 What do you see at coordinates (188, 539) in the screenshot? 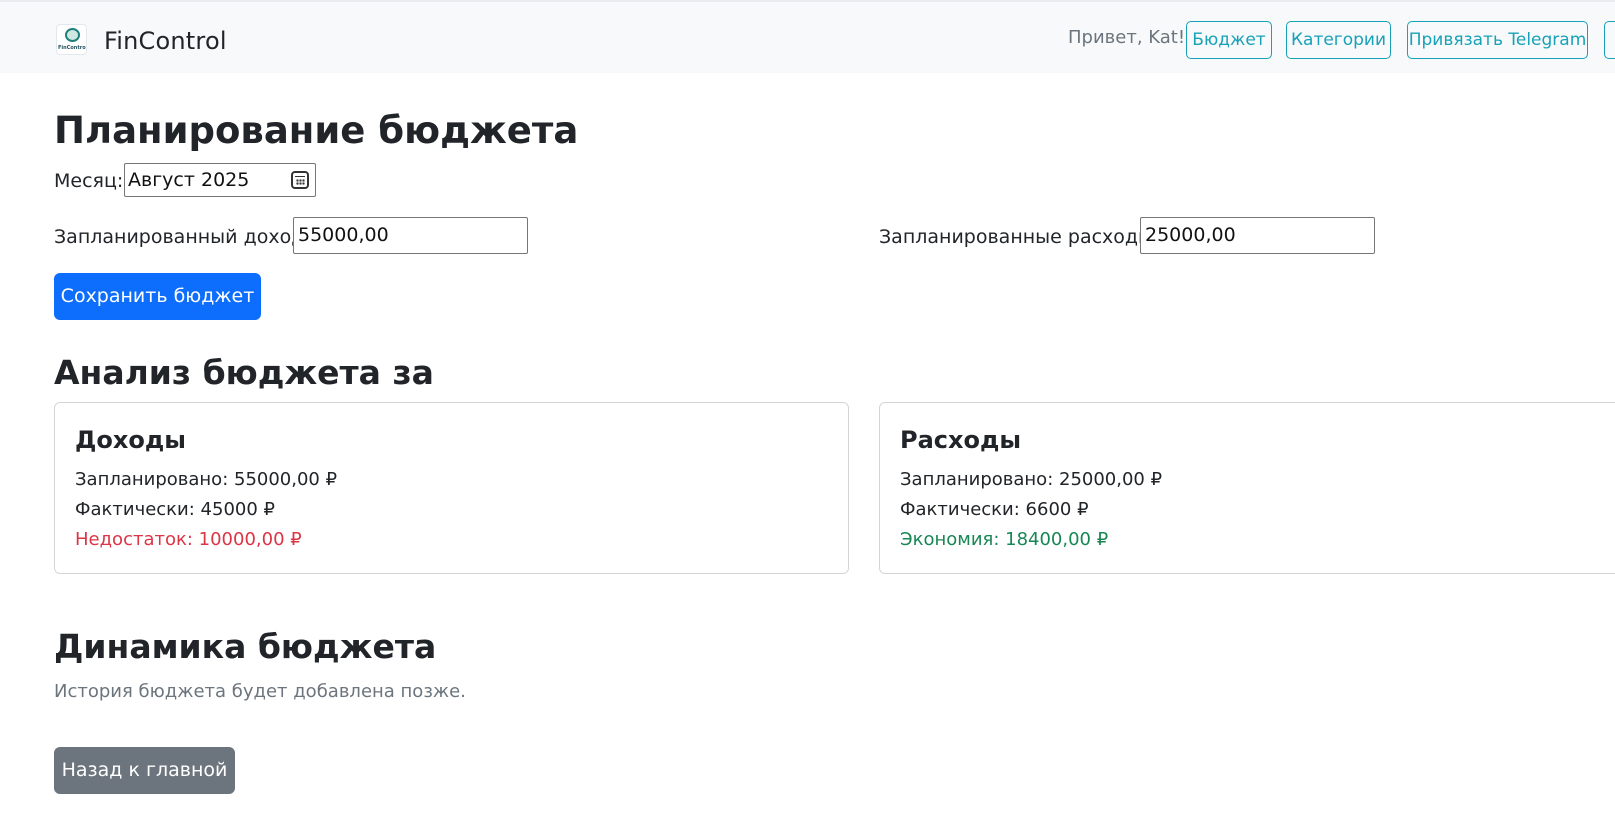
I see `income-shortfall: Недостаток: 10000,00 ₽` at bounding box center [188, 539].